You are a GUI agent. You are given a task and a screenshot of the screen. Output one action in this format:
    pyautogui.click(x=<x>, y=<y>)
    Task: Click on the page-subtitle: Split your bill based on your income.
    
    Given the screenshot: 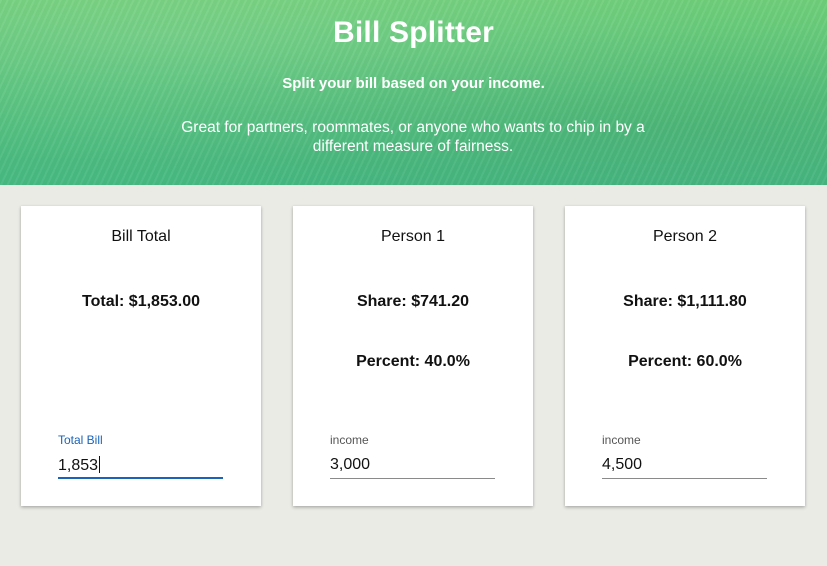 What is the action you would take?
    pyautogui.click(x=413, y=83)
    